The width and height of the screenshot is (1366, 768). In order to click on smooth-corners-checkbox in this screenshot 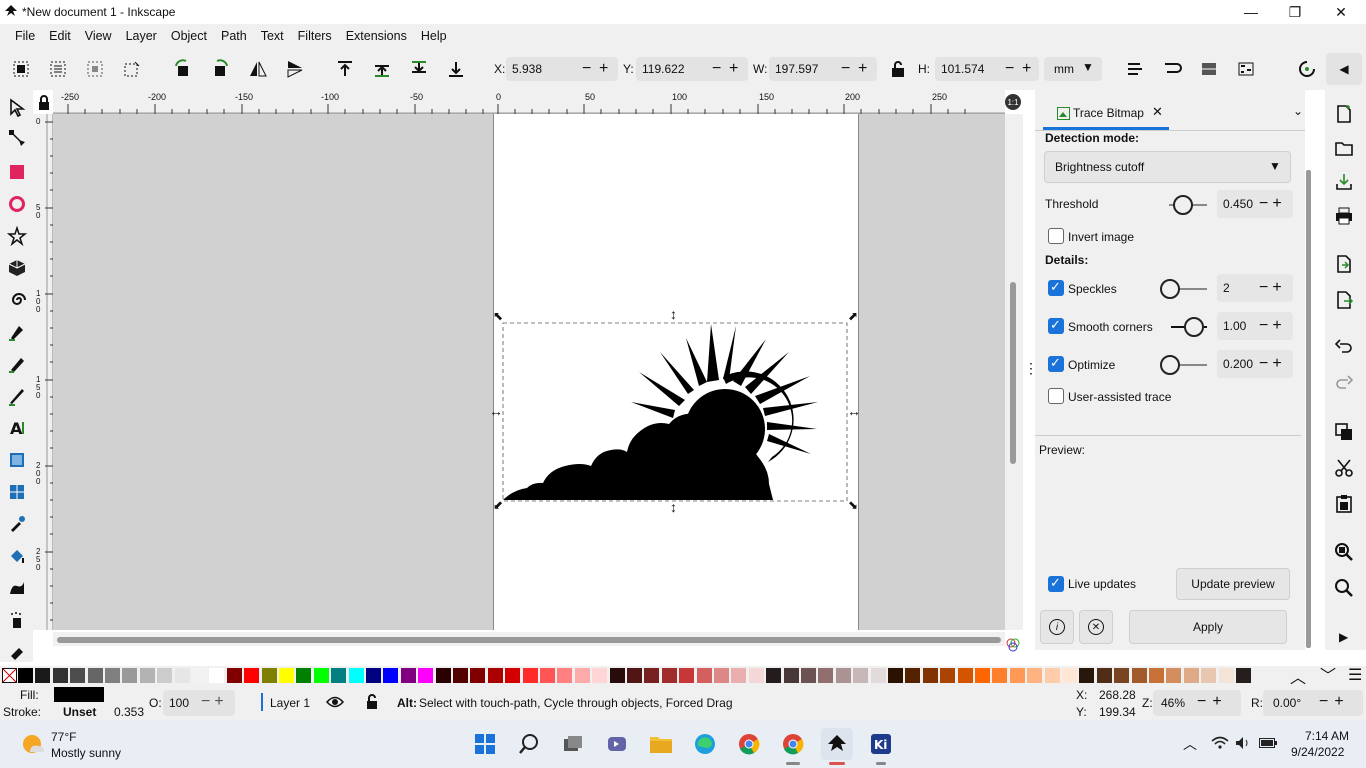, I will do `click(1056, 325)`.